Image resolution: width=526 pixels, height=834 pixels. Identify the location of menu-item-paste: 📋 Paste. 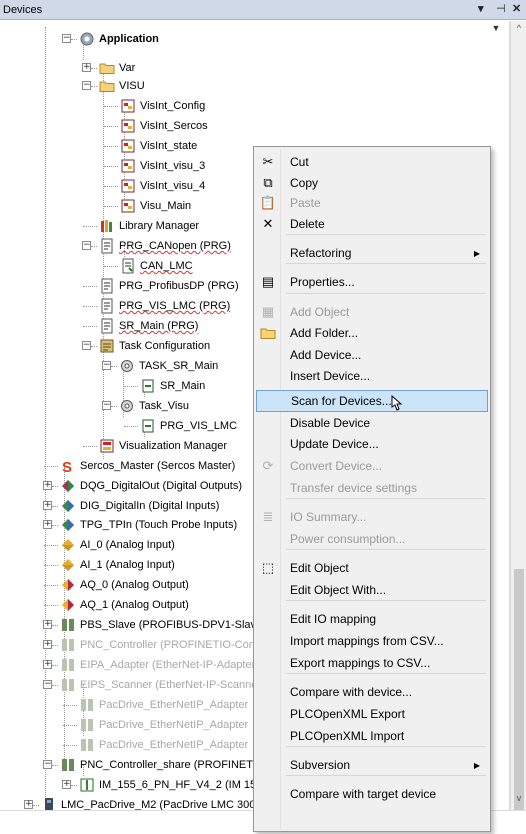
(372, 203).